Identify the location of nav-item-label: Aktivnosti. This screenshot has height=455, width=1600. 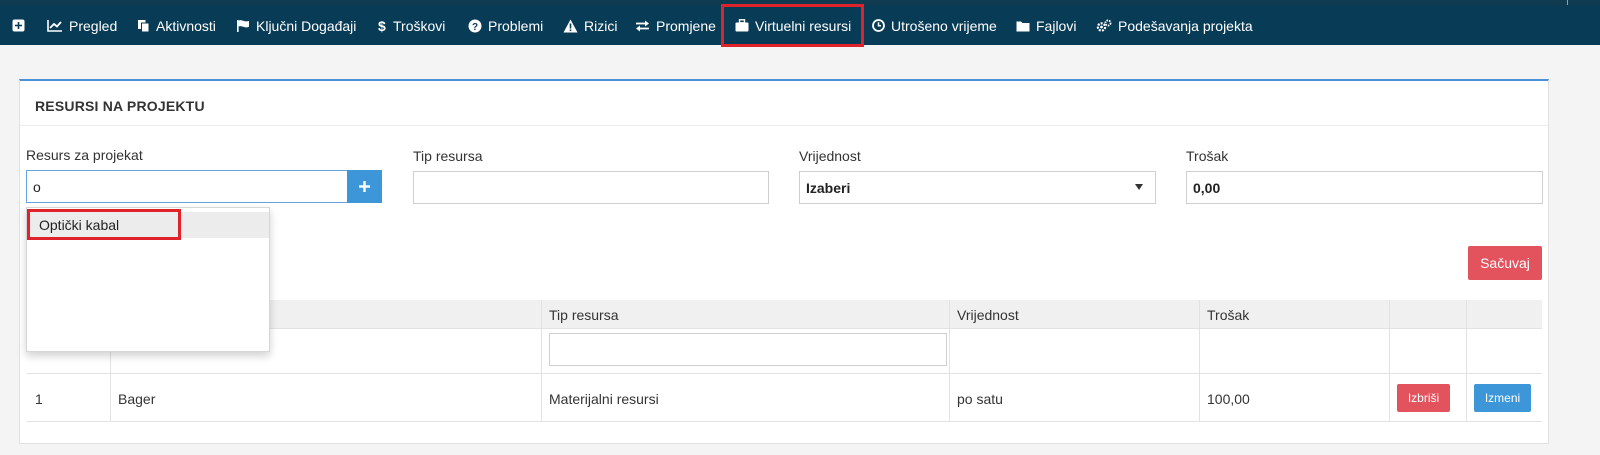
(186, 25).